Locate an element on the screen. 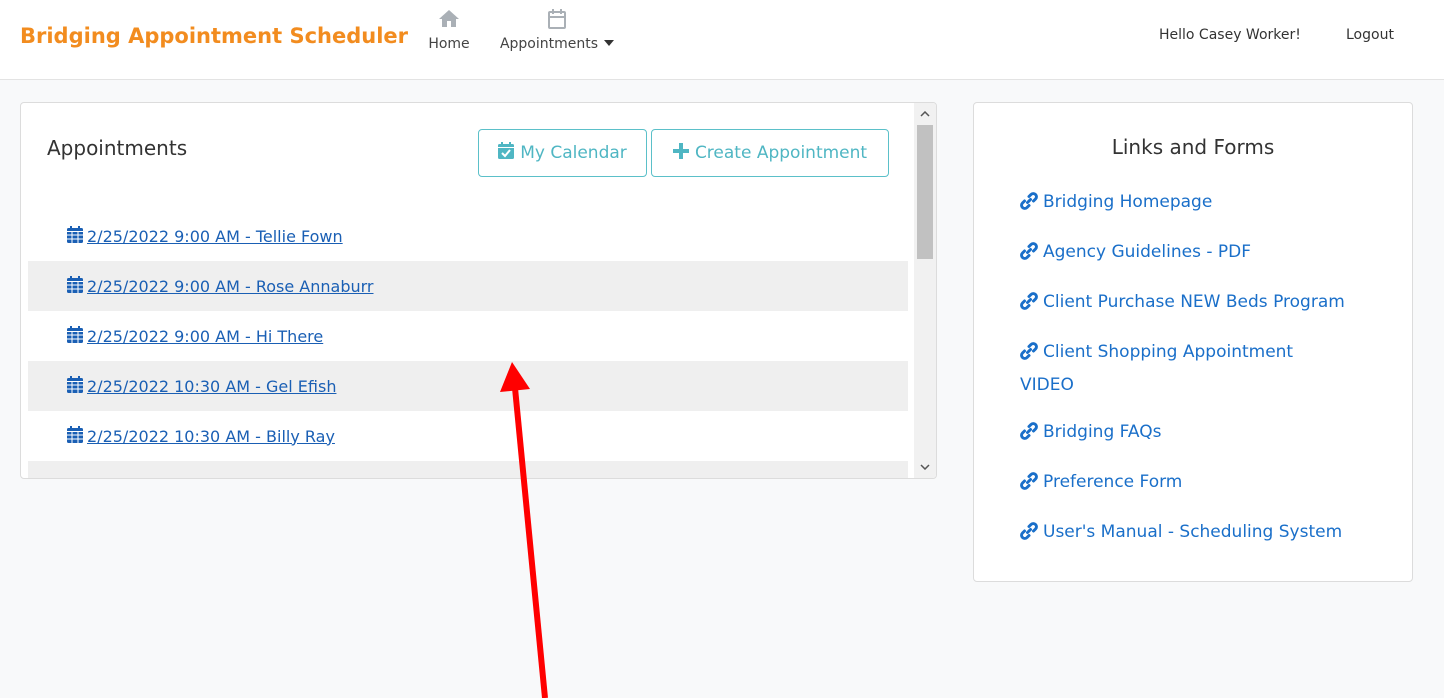 The image size is (1444, 698). link-label: Client Purchase NEW Beds Program is located at coordinates (1194, 302).